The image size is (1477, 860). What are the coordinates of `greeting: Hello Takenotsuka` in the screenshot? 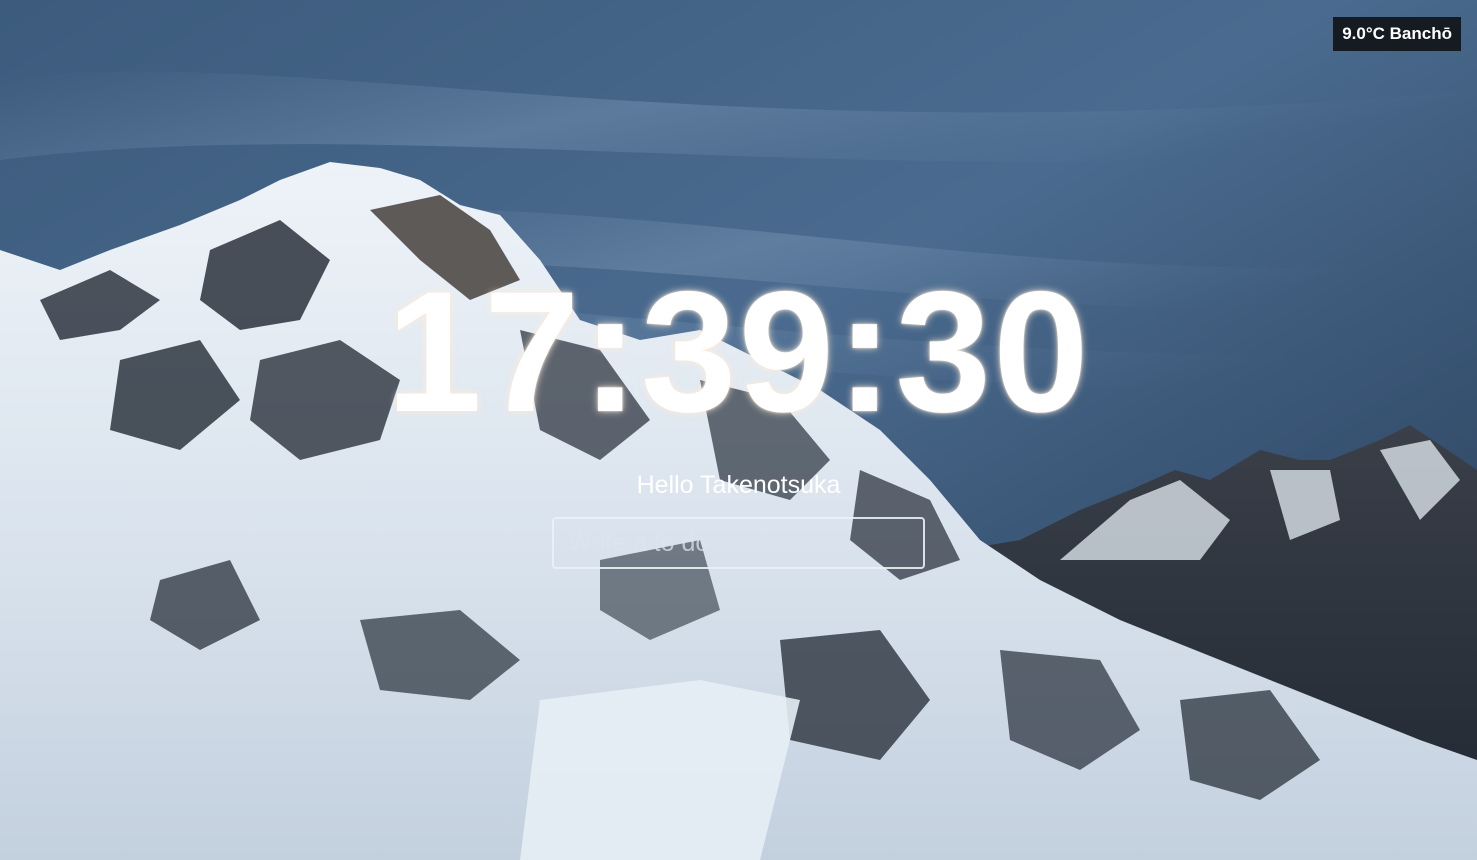 It's located at (738, 485).